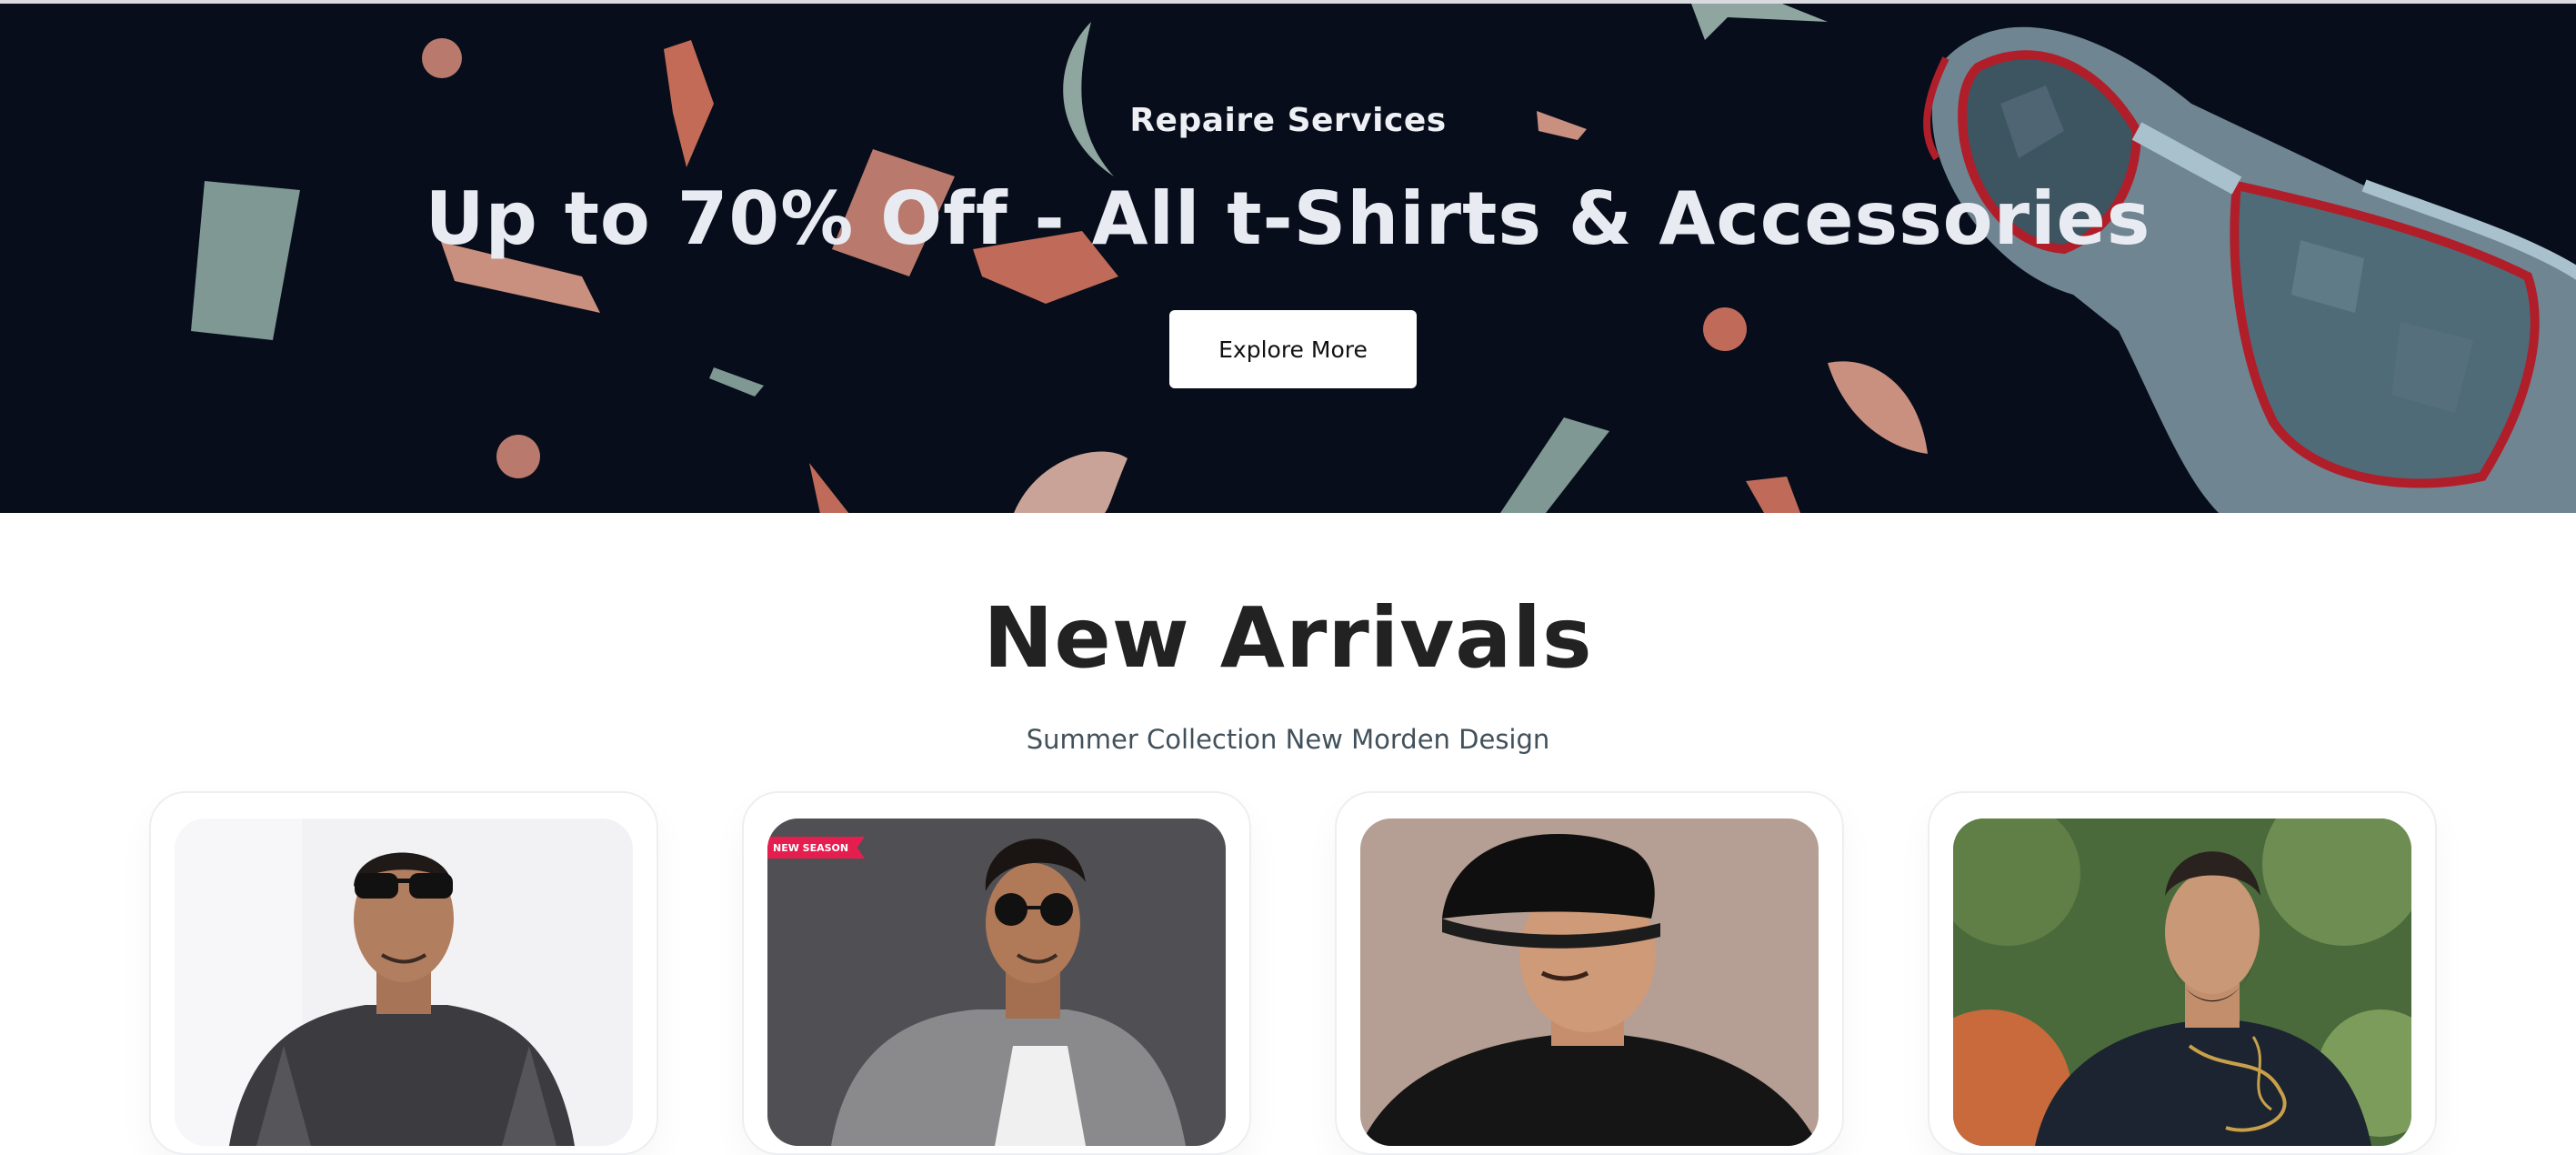  What do you see at coordinates (1288, 120) in the screenshot?
I see `banner-kicker: Repaire Services` at bounding box center [1288, 120].